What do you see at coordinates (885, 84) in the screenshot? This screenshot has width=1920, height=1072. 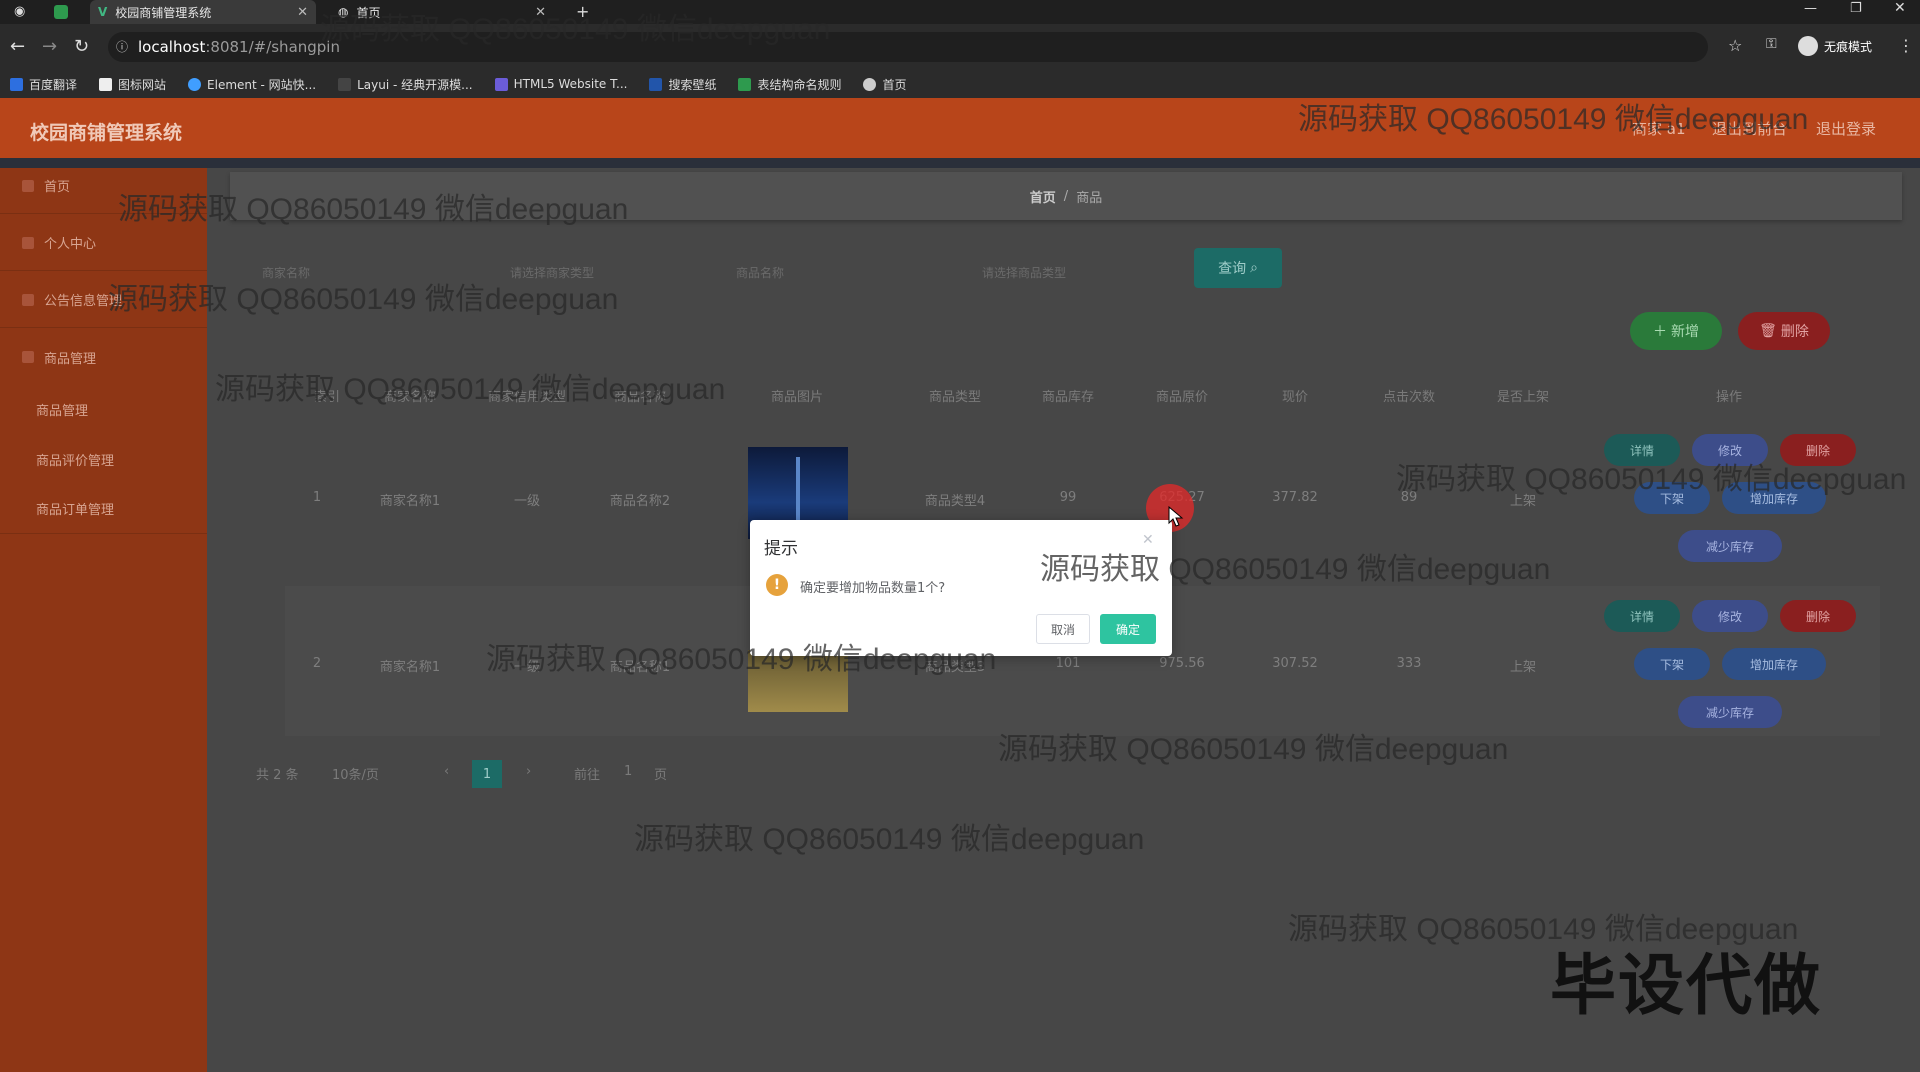 I see `bookmark-item: 首页` at bounding box center [885, 84].